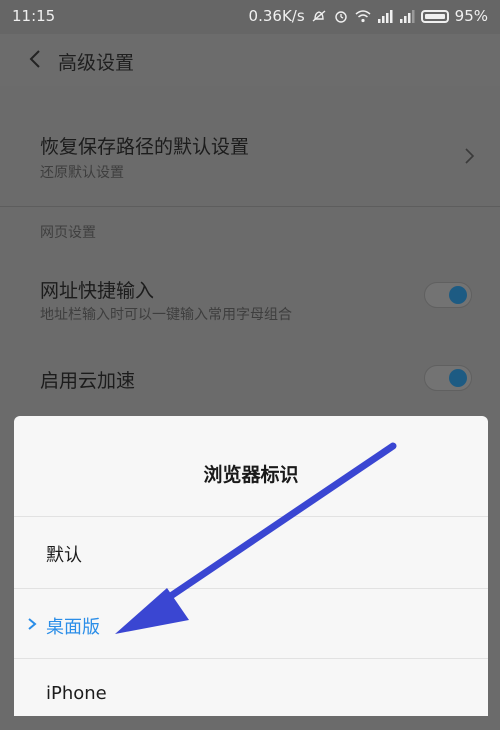 Image resolution: width=500 pixels, height=730 pixels. I want to click on cloud-accel-toggle, so click(448, 378).